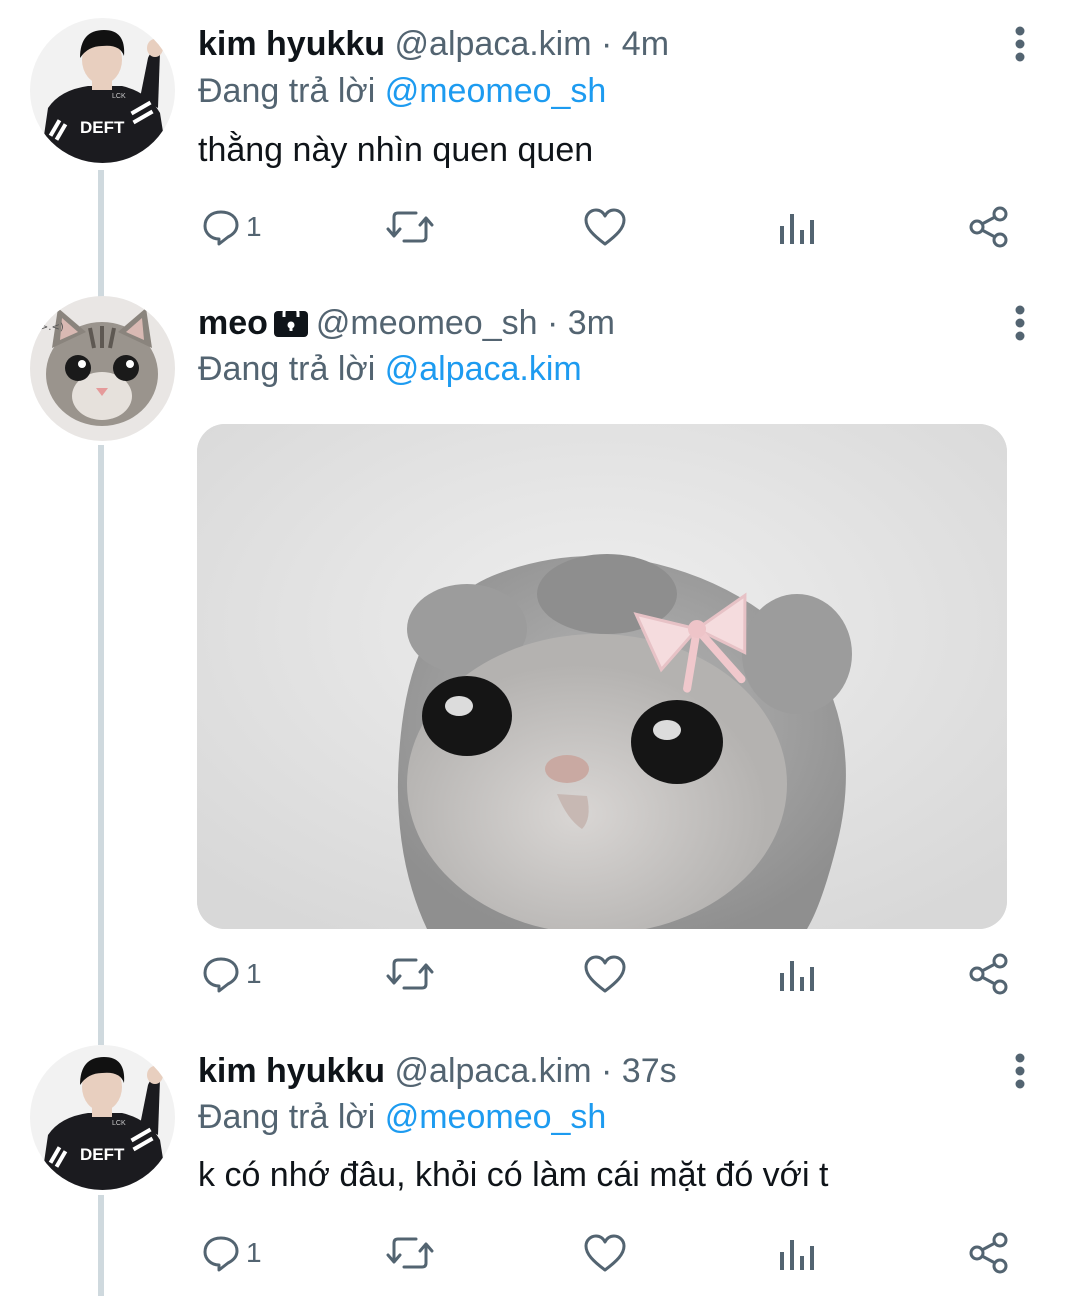 The height and width of the screenshot is (1296, 1080). What do you see at coordinates (396, 150) in the screenshot?
I see `tweet-text: thằng này nhìn quen quen` at bounding box center [396, 150].